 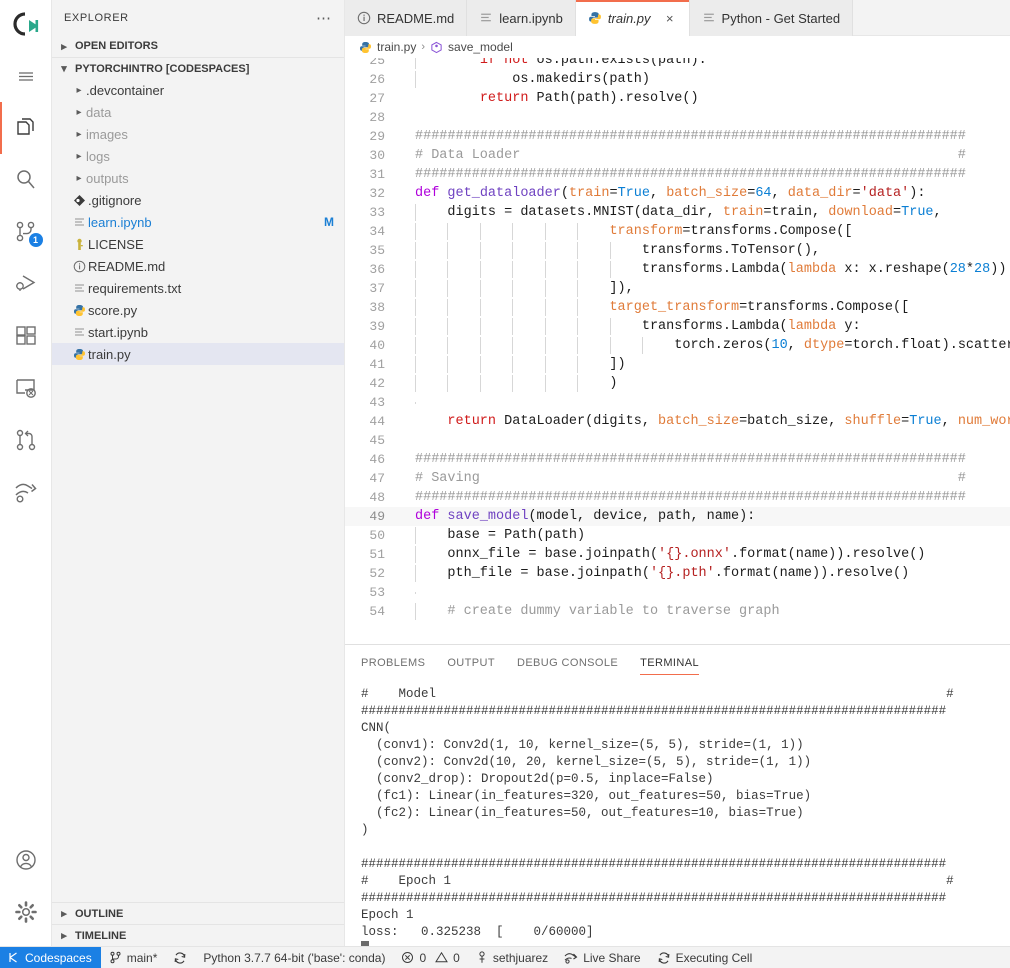 I want to click on pull-request-icon, so click(x=26, y=440).